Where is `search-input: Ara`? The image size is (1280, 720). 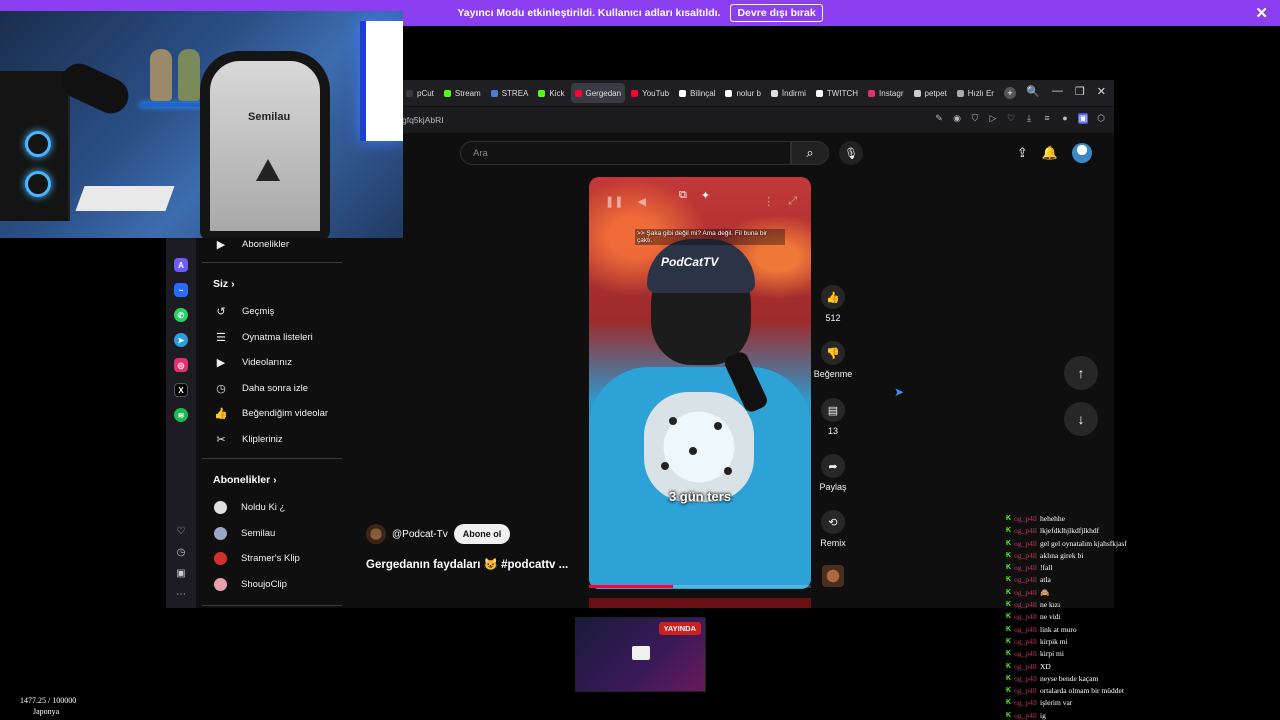 search-input: Ara is located at coordinates (625, 153).